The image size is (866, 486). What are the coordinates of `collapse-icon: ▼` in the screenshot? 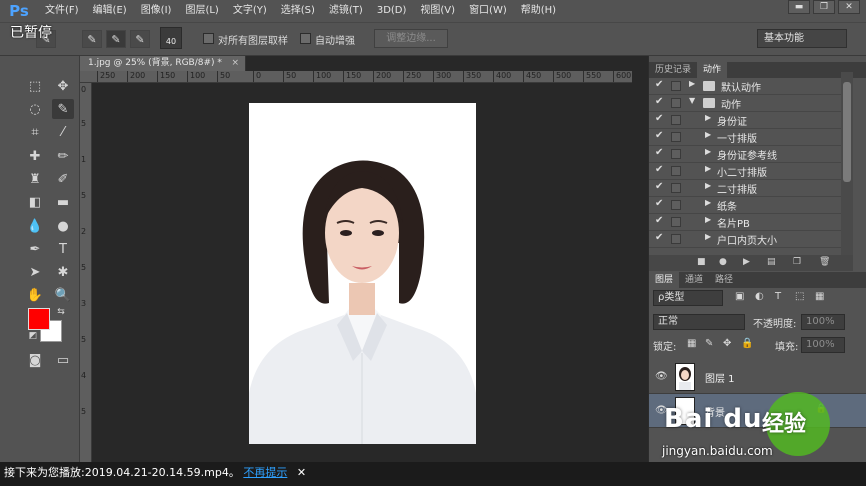 It's located at (692, 100).